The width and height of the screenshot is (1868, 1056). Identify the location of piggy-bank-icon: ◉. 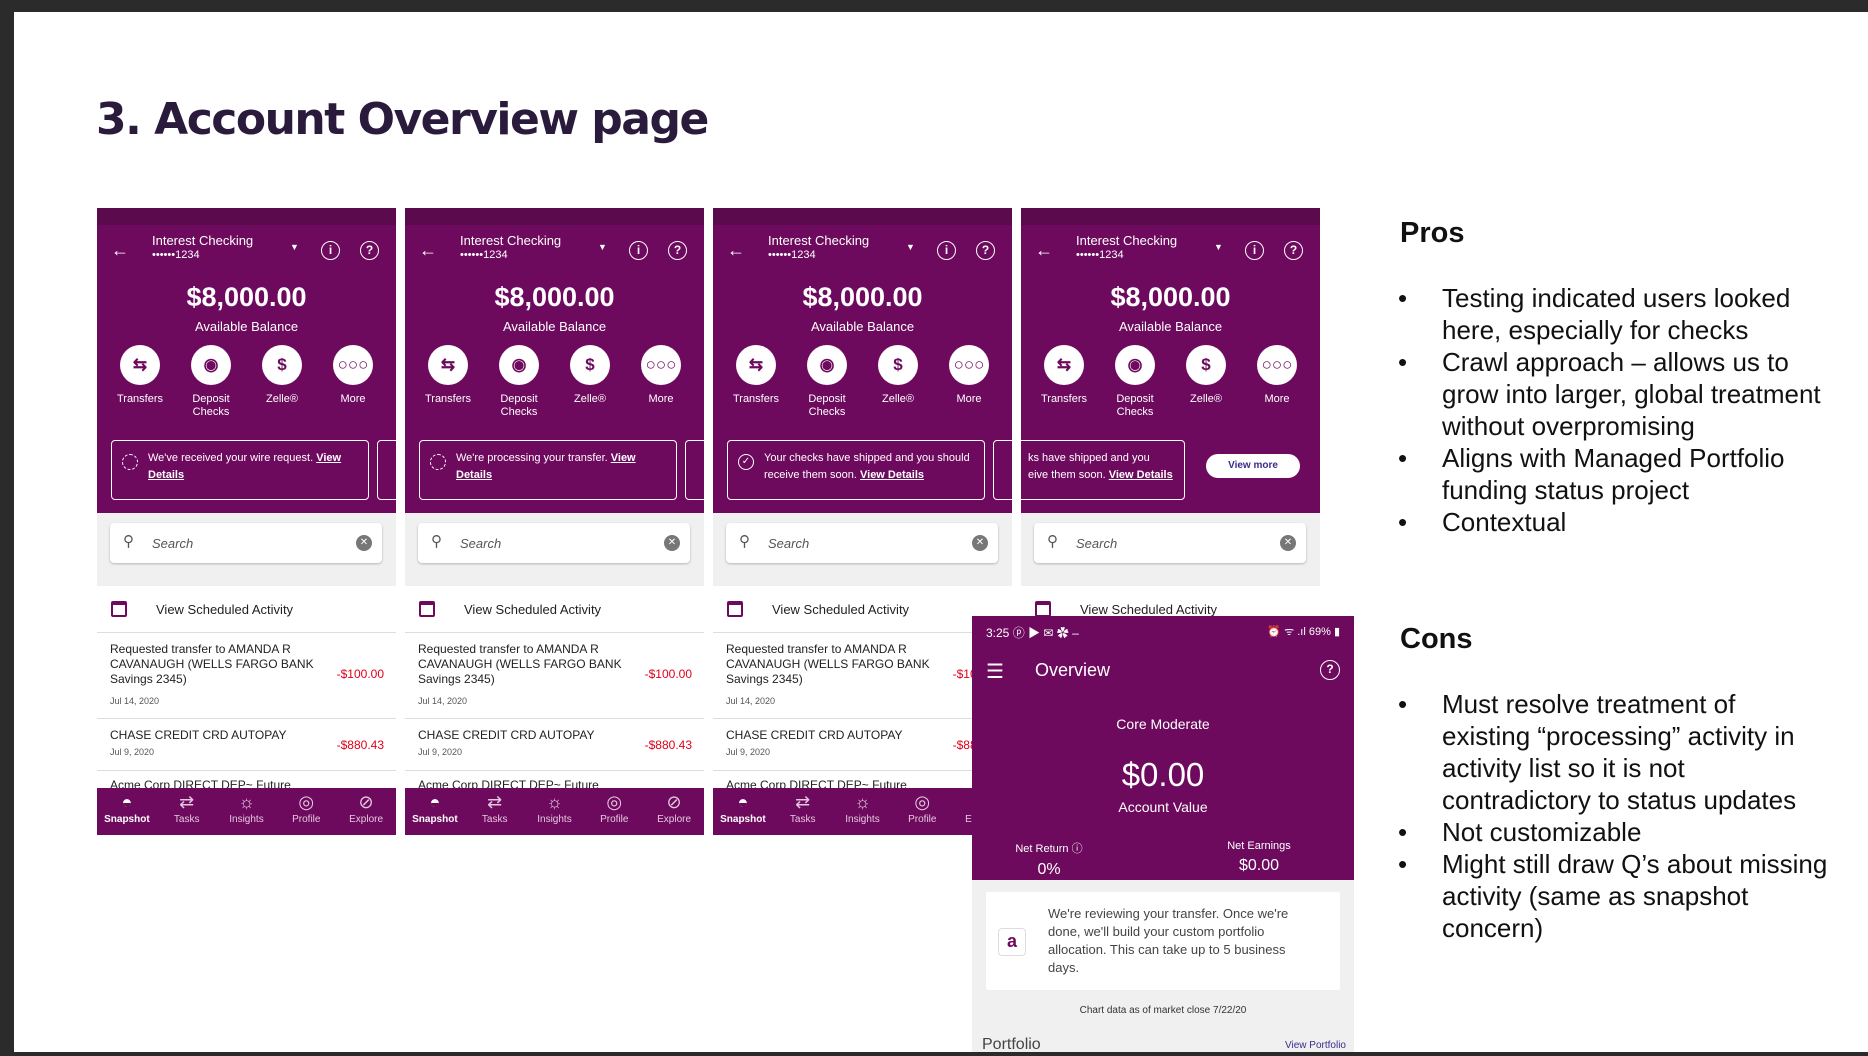
(1135, 365).